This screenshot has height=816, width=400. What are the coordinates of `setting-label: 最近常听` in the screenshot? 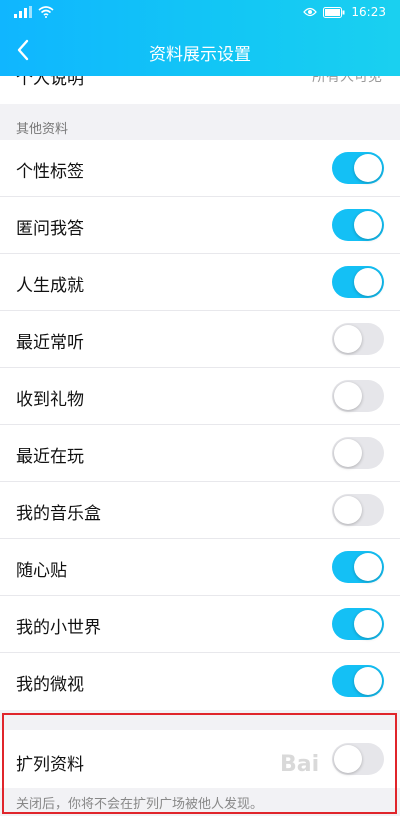 It's located at (50, 343).